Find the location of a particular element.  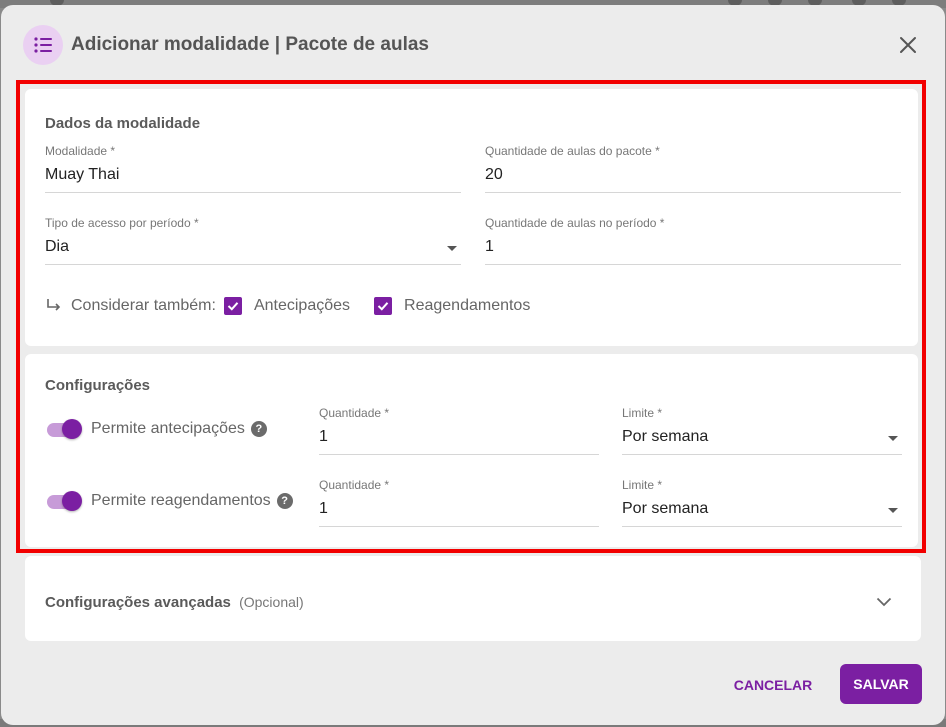

reschedules-checkbox is located at coordinates (383, 306).